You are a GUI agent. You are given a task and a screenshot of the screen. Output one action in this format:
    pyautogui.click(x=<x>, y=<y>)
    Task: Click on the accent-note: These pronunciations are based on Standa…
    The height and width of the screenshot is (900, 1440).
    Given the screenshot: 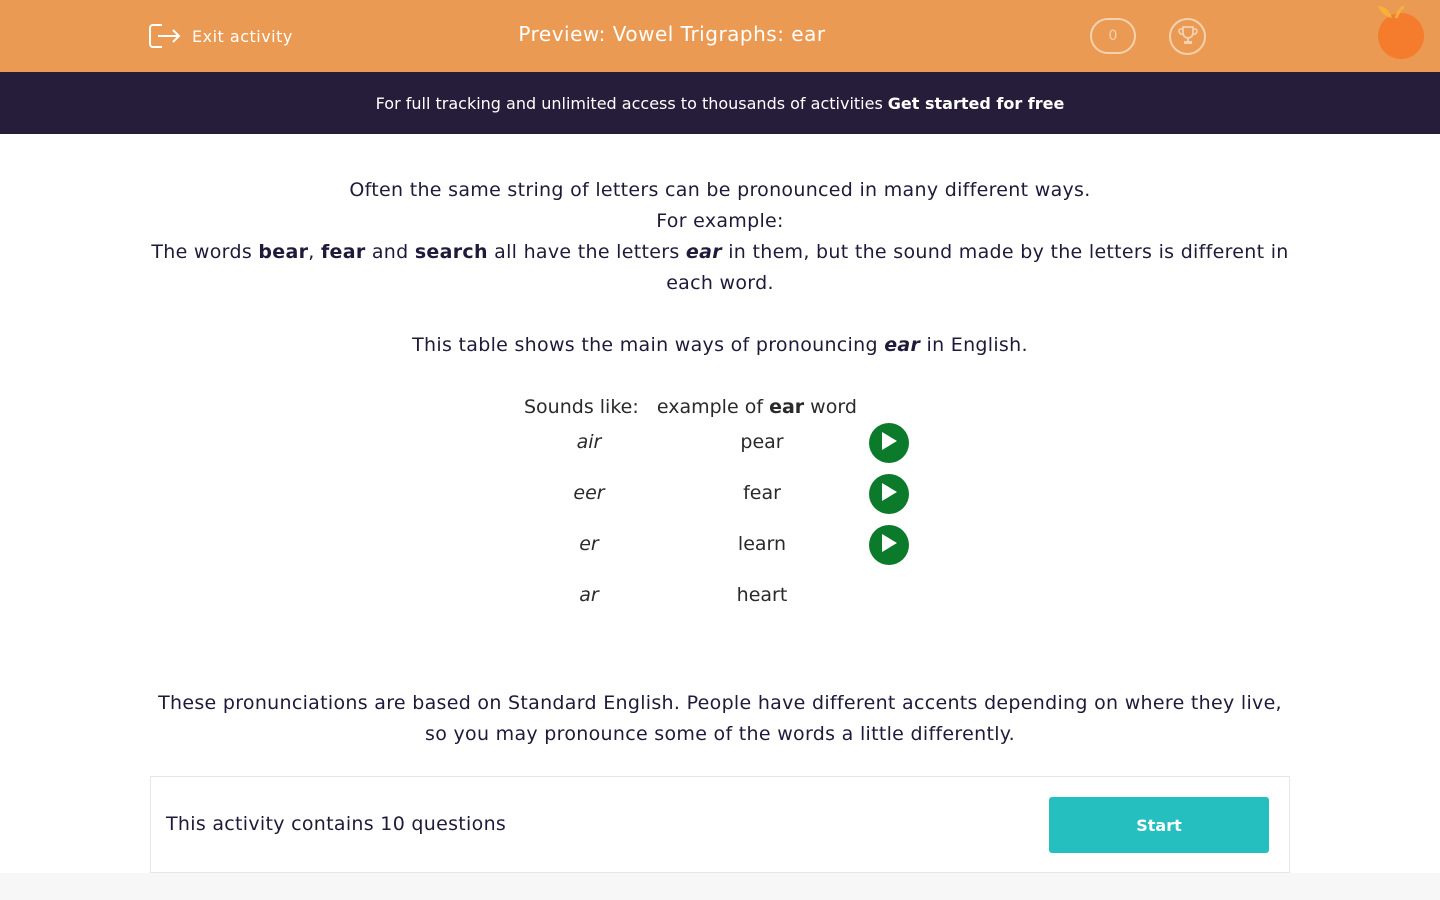 What is the action you would take?
    pyautogui.click(x=720, y=718)
    